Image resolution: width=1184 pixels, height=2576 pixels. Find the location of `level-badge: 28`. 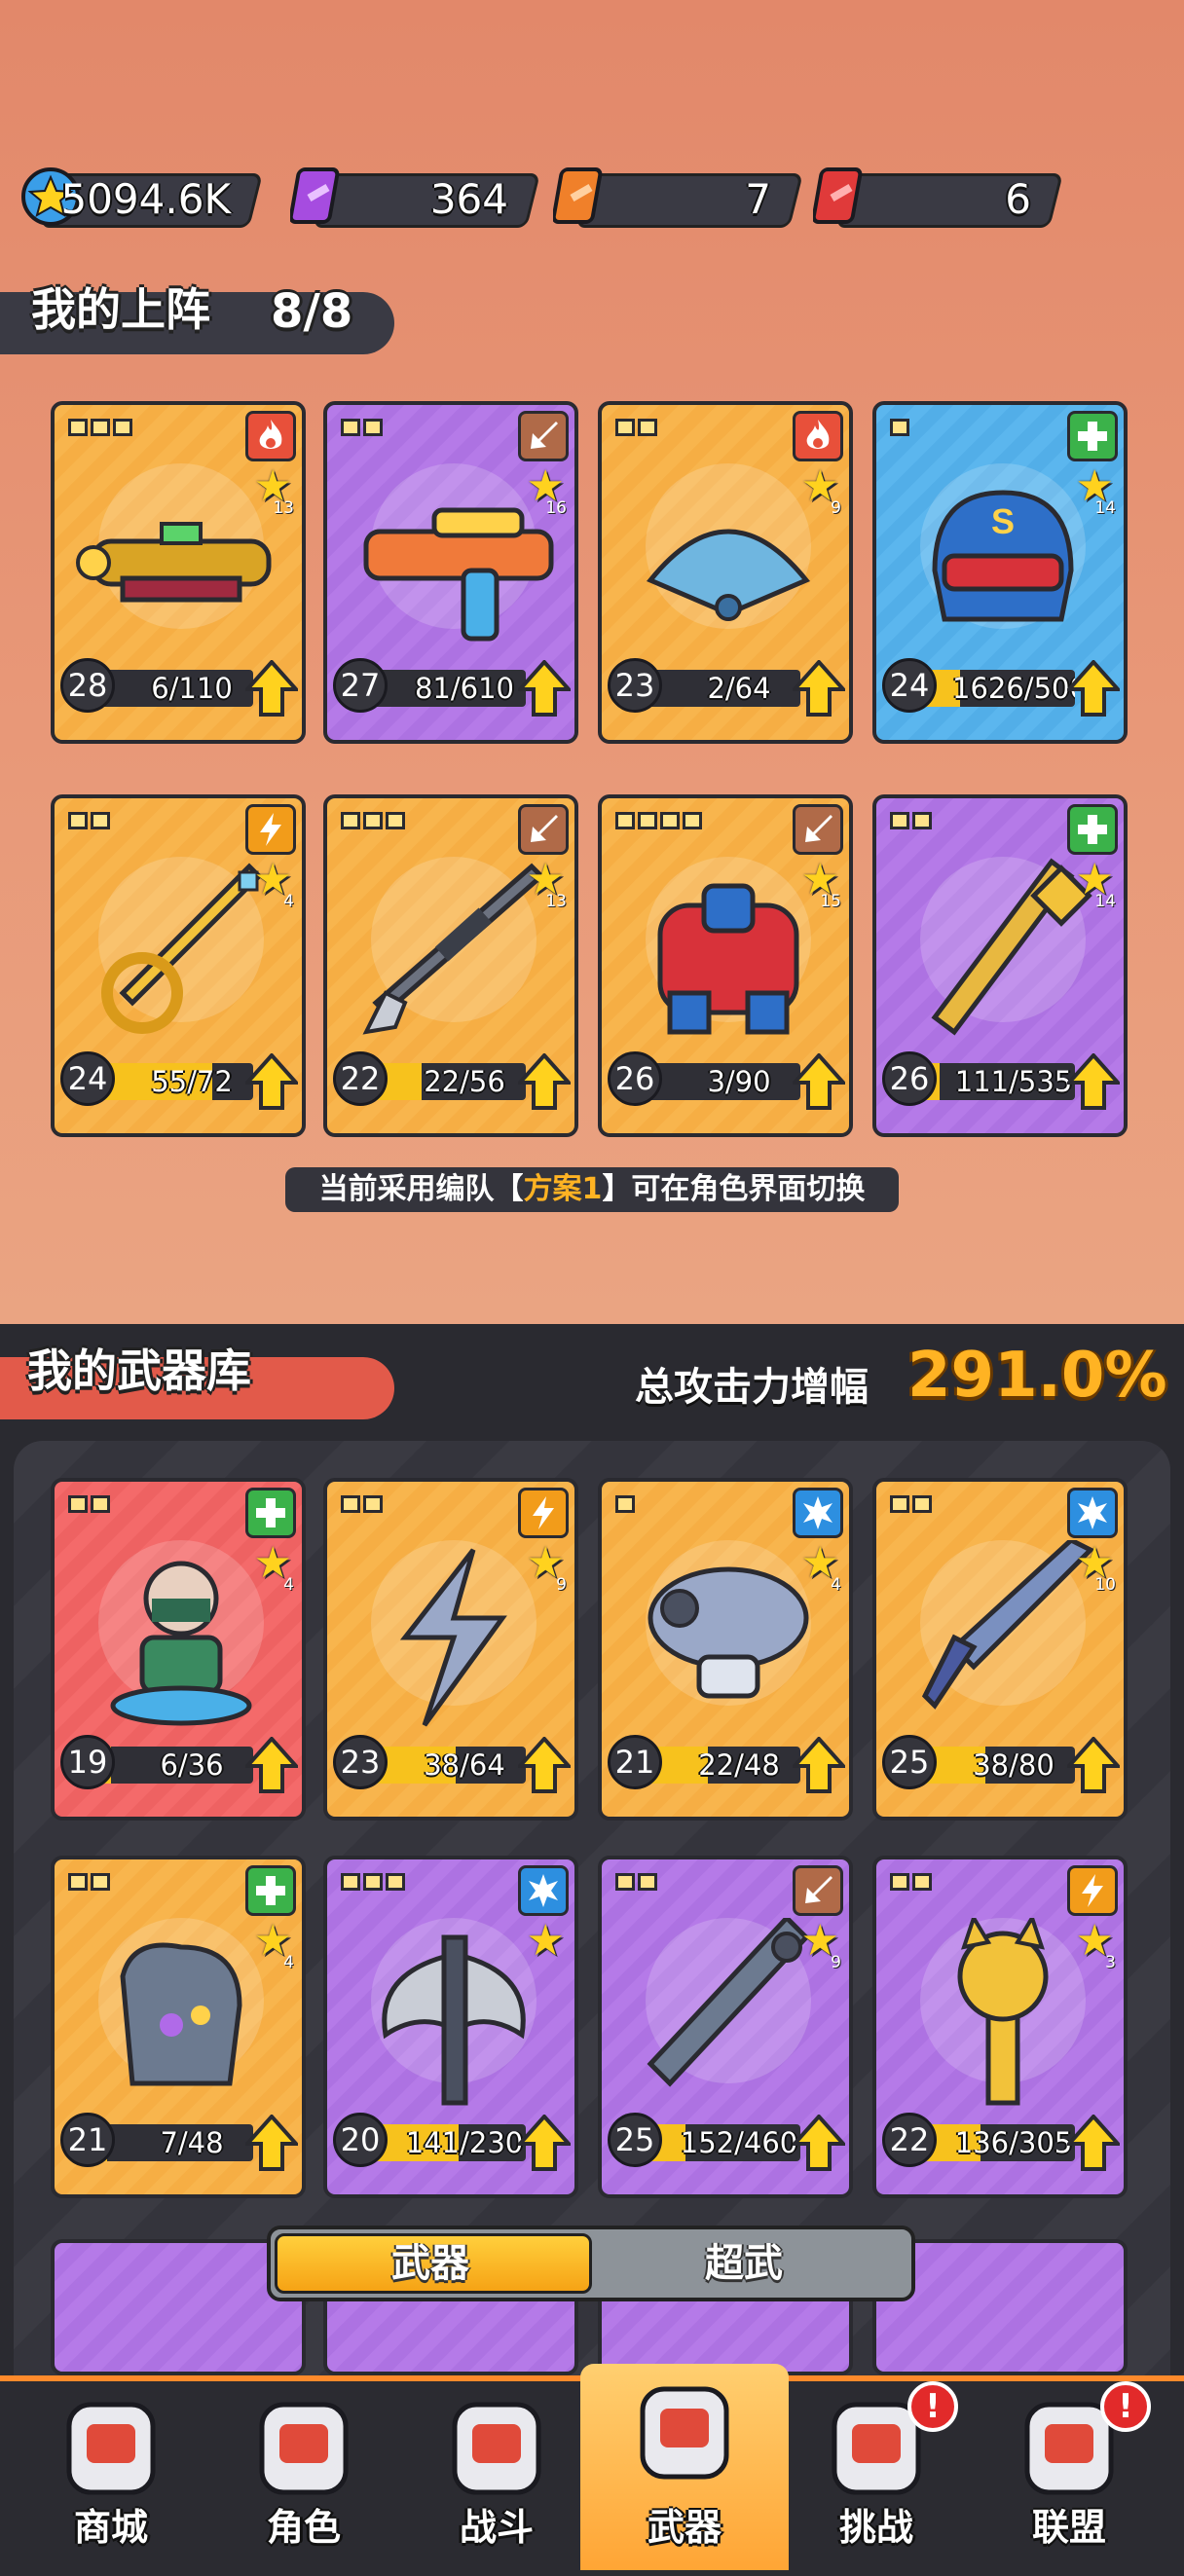

level-badge: 28 is located at coordinates (87, 685).